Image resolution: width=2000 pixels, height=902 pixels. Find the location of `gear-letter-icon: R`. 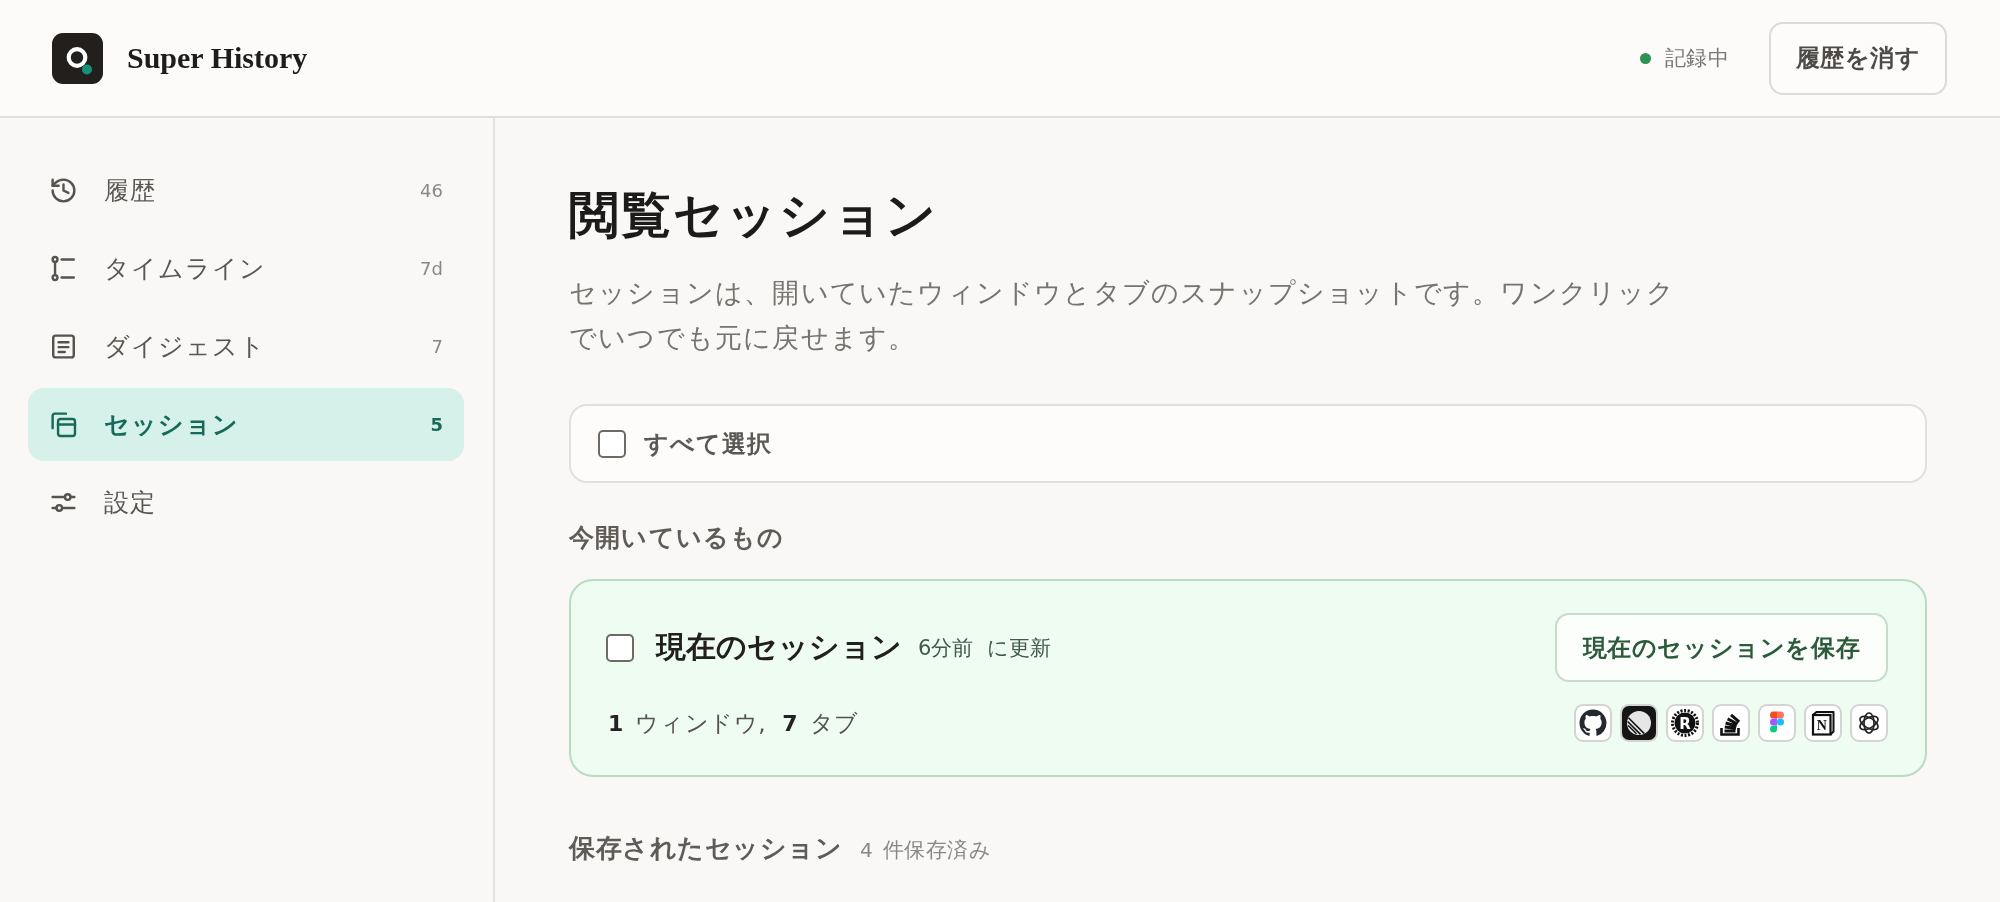

gear-letter-icon: R is located at coordinates (1685, 723).